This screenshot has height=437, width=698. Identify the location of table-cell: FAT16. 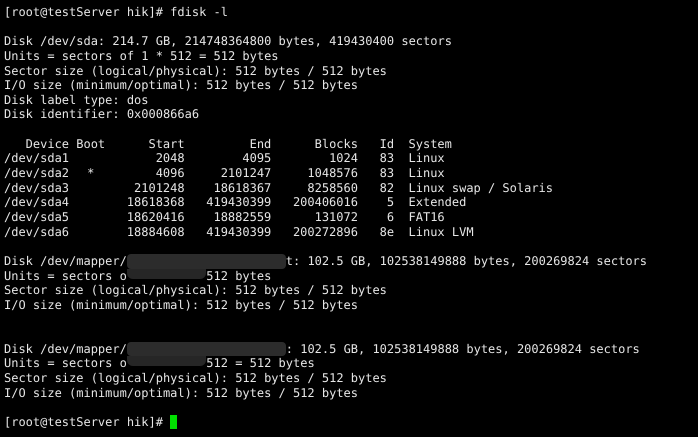
(426, 217).